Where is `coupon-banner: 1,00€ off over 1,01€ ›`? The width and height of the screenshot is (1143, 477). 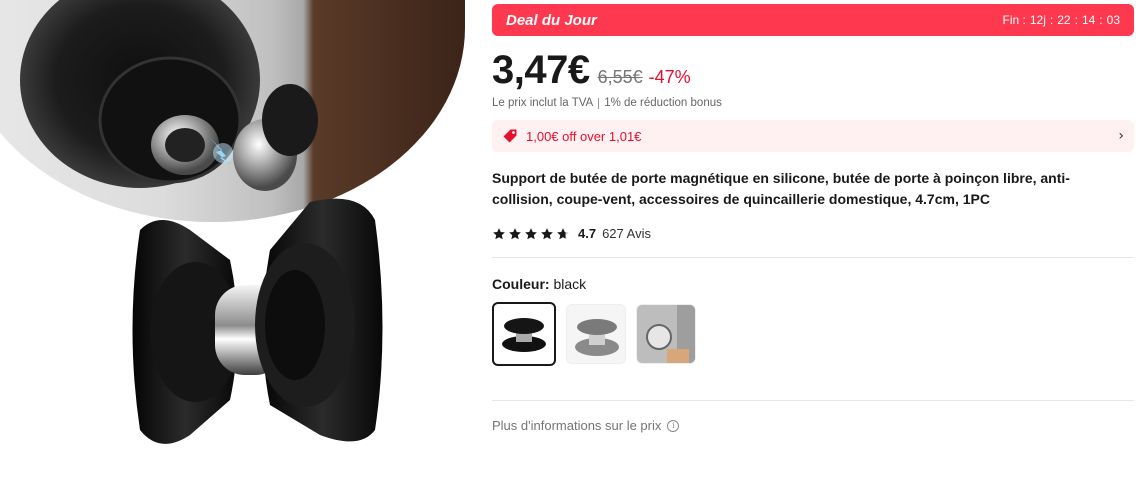 coupon-banner: 1,00€ off over 1,01€ › is located at coordinates (813, 136).